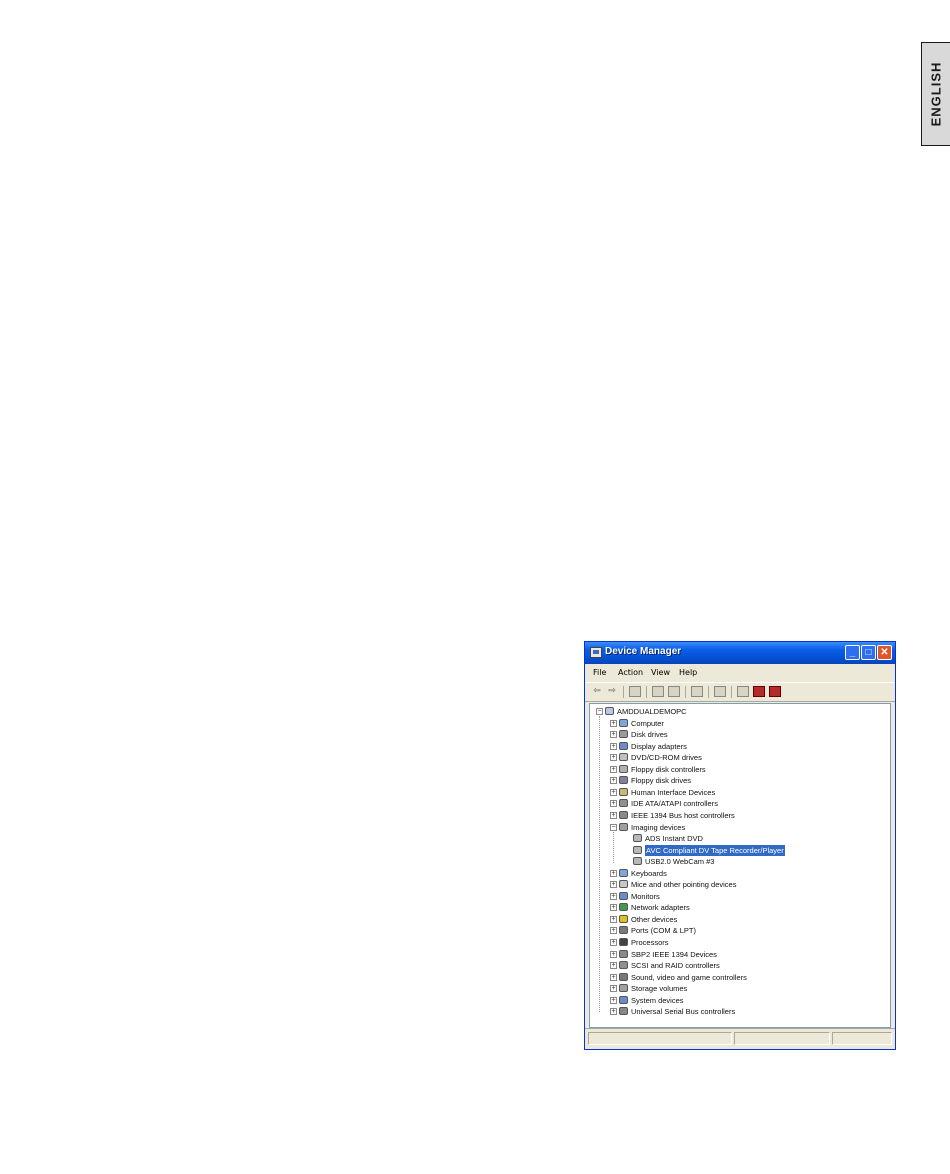 The height and width of the screenshot is (1174, 950). Describe the element at coordinates (664, 931) in the screenshot. I see `tree-item-label: Ports (COM & LPT)` at that location.